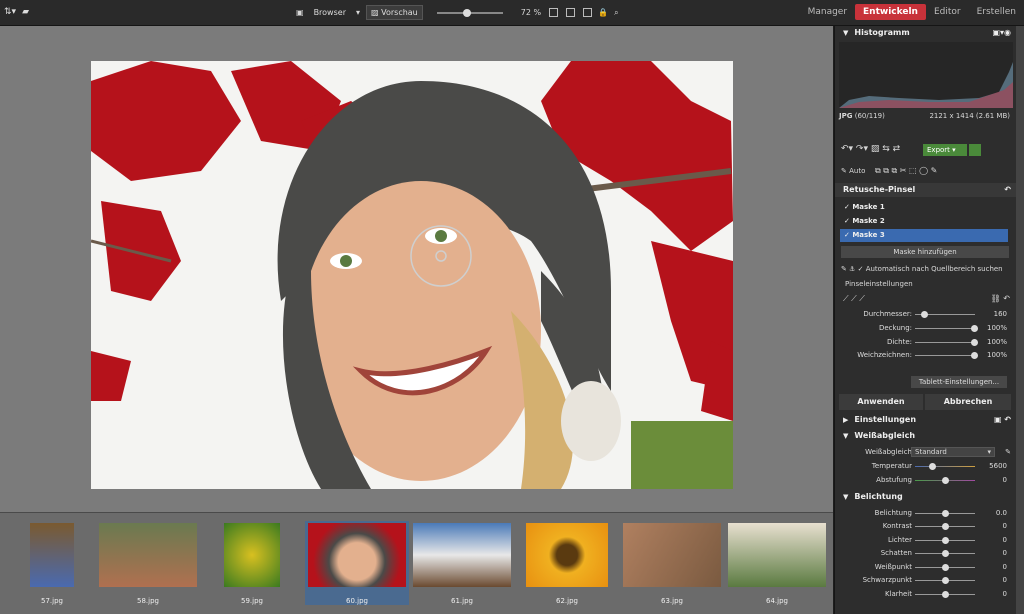  Describe the element at coordinates (968, 402) in the screenshot. I see `cancel-button: Abbrechen` at that location.